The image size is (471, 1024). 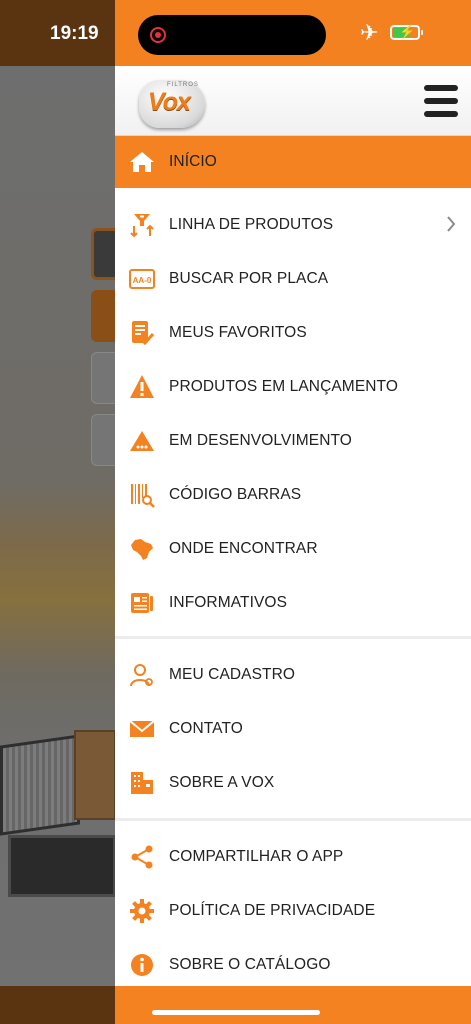 I want to click on menu-label: COMPARTILHAR O APP, so click(x=256, y=856).